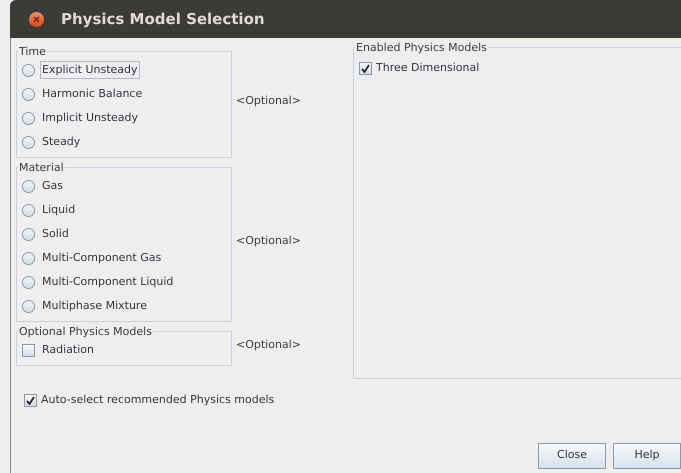 This screenshot has width=681, height=473. Describe the element at coordinates (61, 142) in the screenshot. I see `option-label: Steady` at that location.